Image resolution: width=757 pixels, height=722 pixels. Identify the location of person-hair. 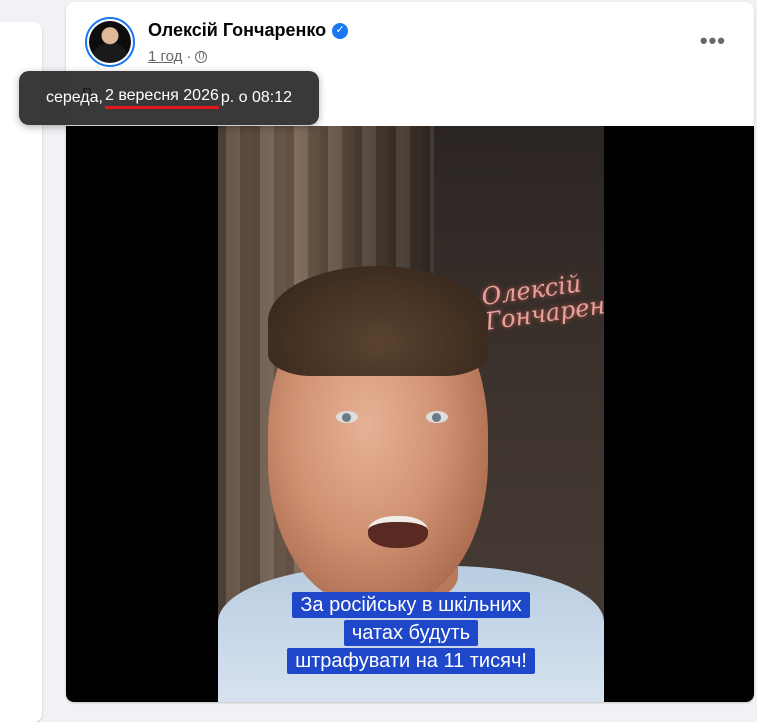
(378, 321).